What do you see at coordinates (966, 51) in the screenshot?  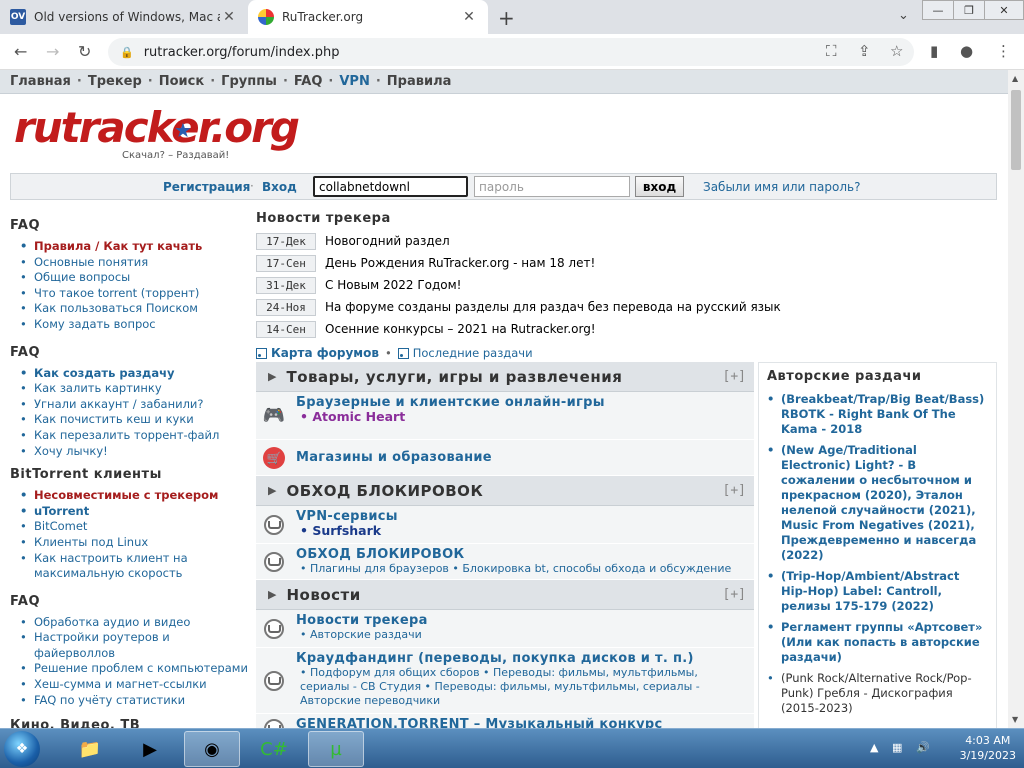 I see `profile-avatar-icon: ●` at bounding box center [966, 51].